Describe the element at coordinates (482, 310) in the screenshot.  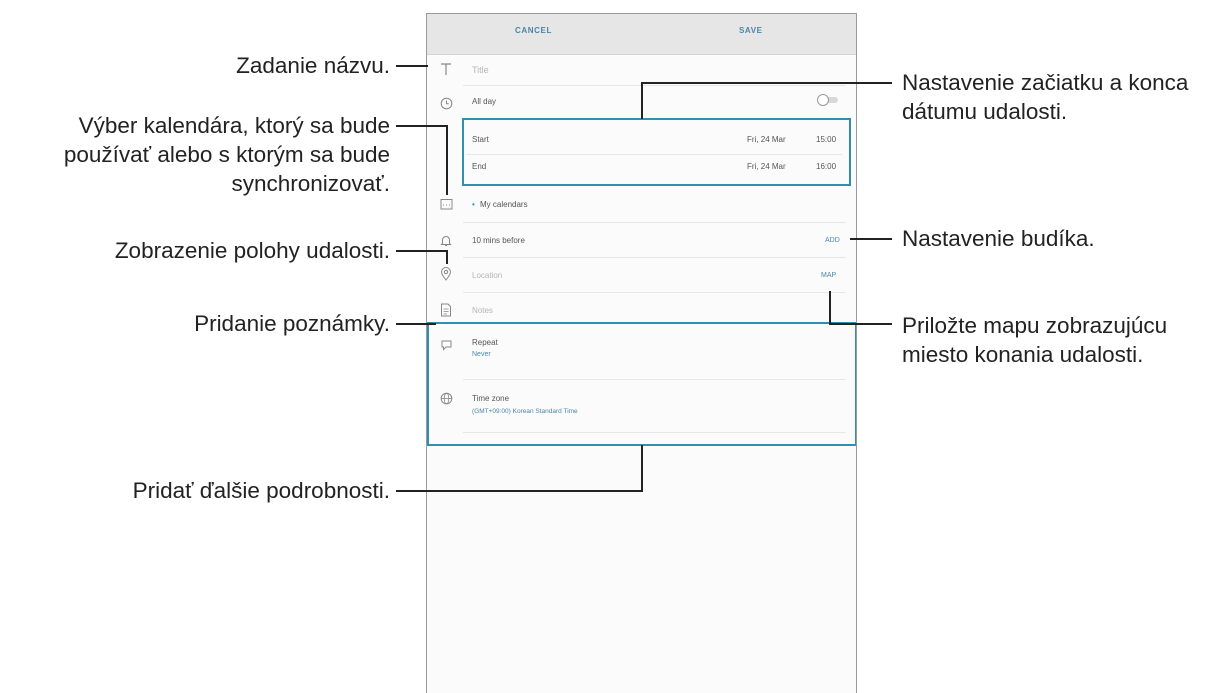
I see `notes-input: Notes` at that location.